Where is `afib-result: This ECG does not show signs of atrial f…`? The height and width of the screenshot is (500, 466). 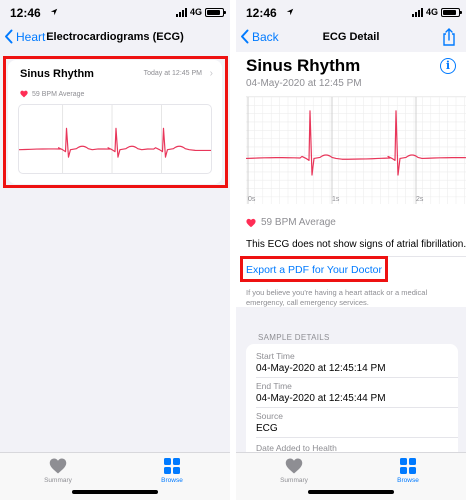 afib-result: This ECG does not show signs of atrial f… is located at coordinates (356, 244).